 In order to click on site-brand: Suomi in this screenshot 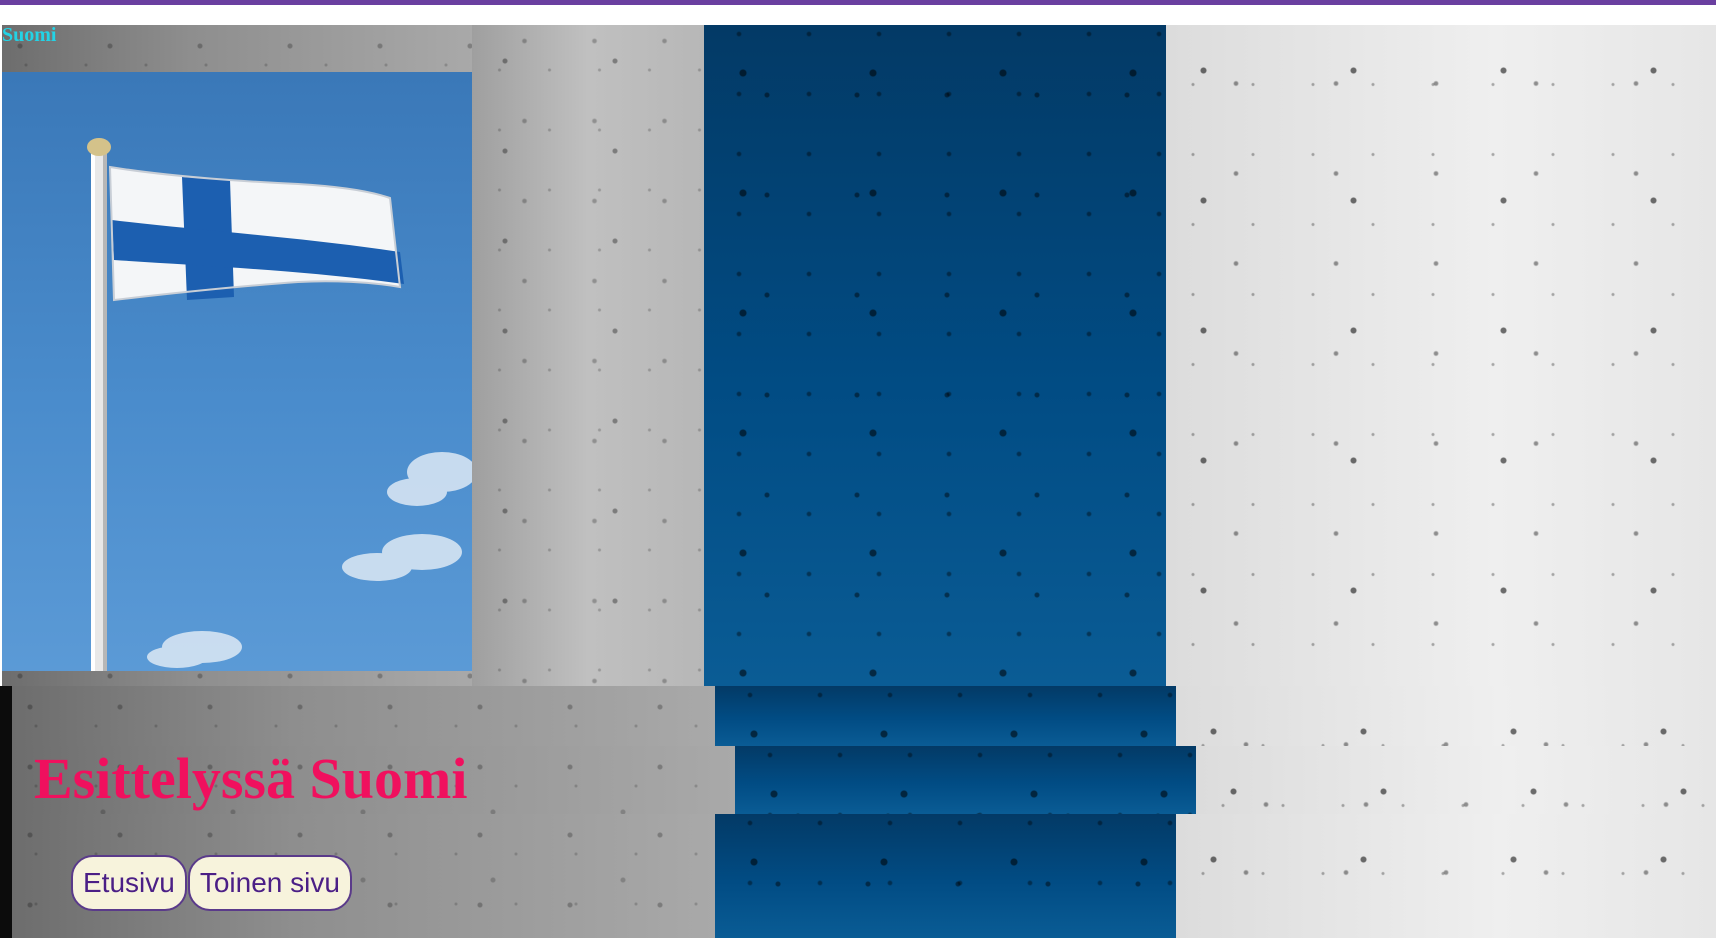, I will do `click(29, 35)`.